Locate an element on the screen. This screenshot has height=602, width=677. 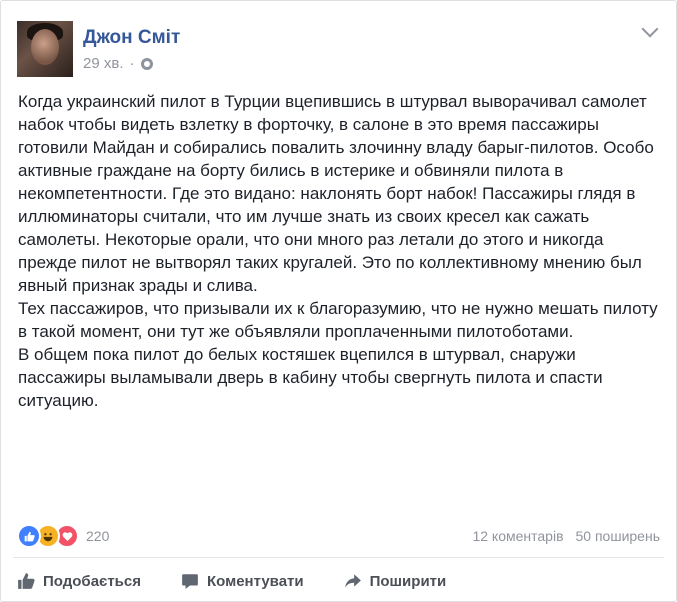
share-button: Поширити is located at coordinates (395, 581).